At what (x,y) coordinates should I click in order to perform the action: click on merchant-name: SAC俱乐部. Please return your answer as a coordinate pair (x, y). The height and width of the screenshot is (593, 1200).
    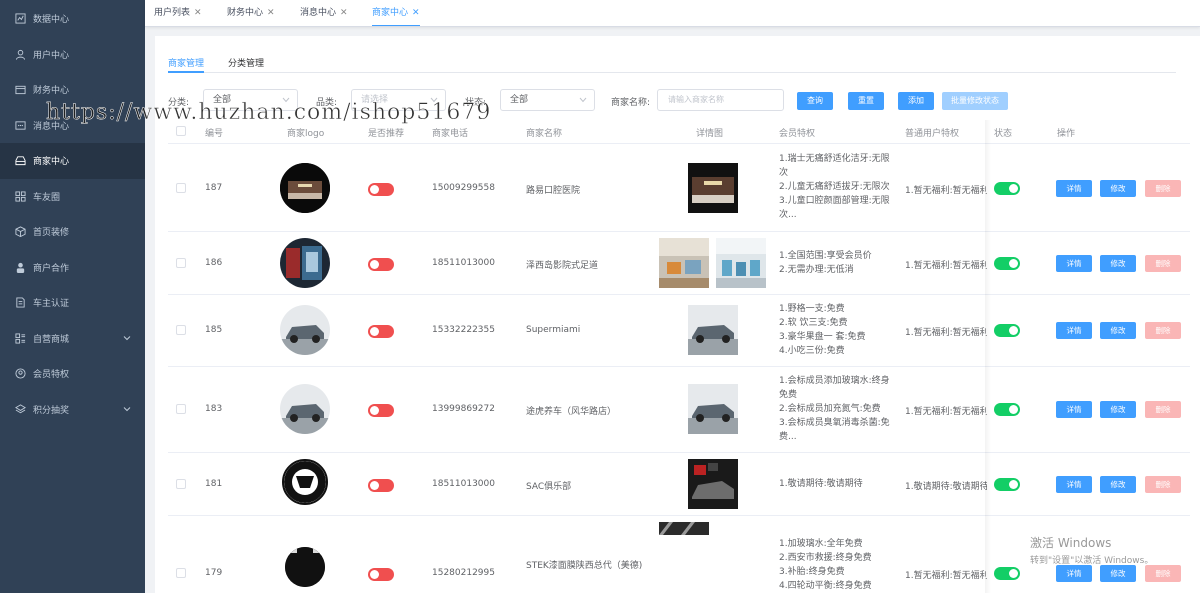
    Looking at the image, I should click on (549, 487).